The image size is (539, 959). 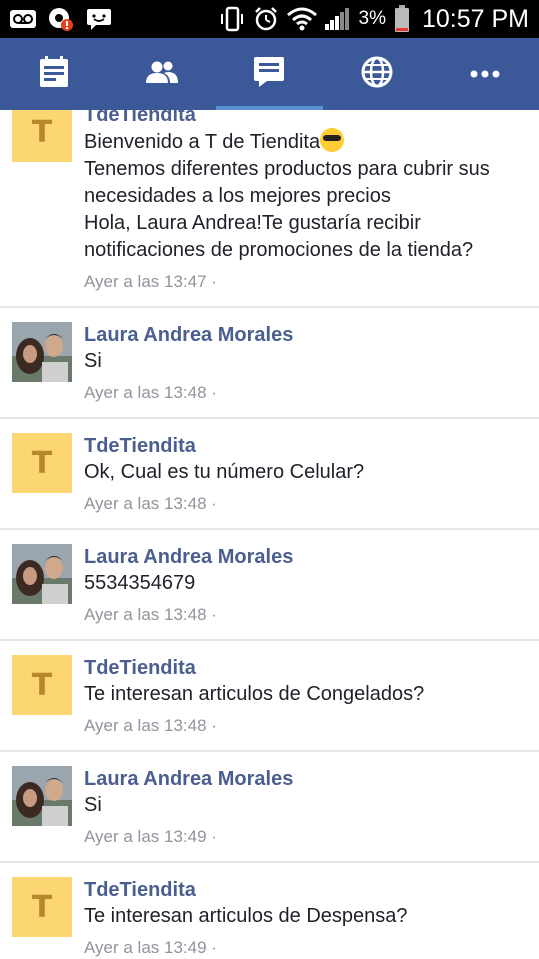 I want to click on battery-icon, so click(x=402, y=19).